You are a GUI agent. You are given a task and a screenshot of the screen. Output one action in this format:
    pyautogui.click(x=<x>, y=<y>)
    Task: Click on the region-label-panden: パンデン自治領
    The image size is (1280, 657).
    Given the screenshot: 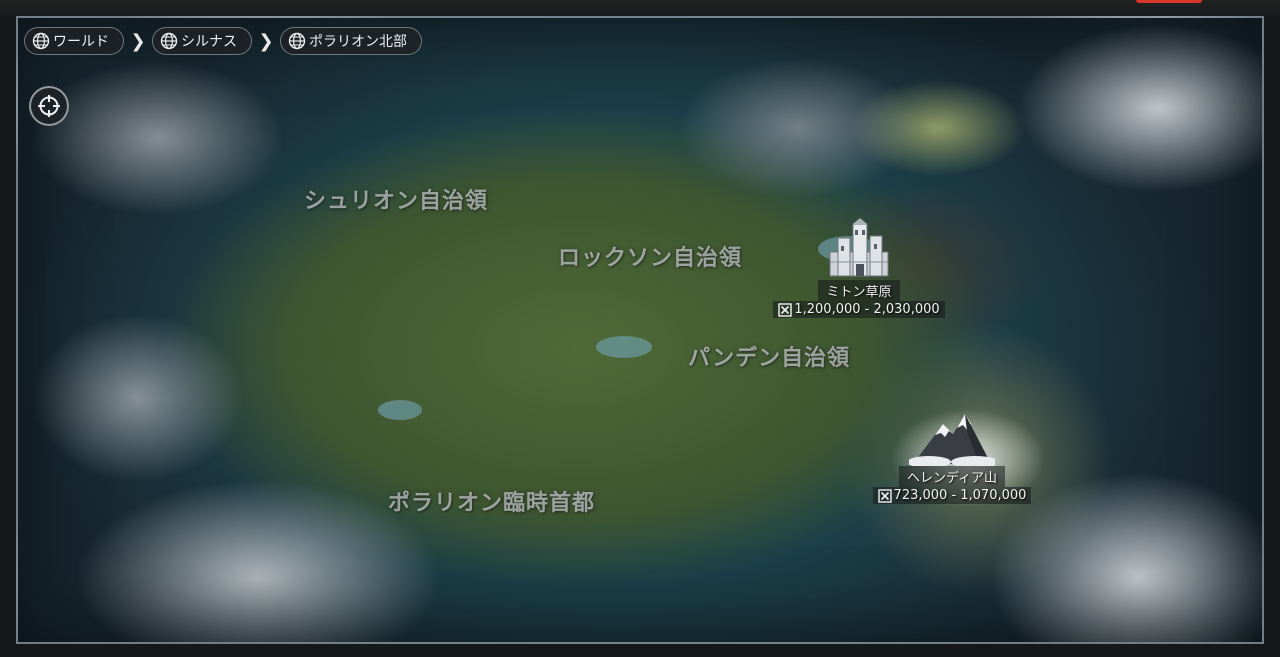 What is the action you would take?
    pyautogui.click(x=769, y=356)
    